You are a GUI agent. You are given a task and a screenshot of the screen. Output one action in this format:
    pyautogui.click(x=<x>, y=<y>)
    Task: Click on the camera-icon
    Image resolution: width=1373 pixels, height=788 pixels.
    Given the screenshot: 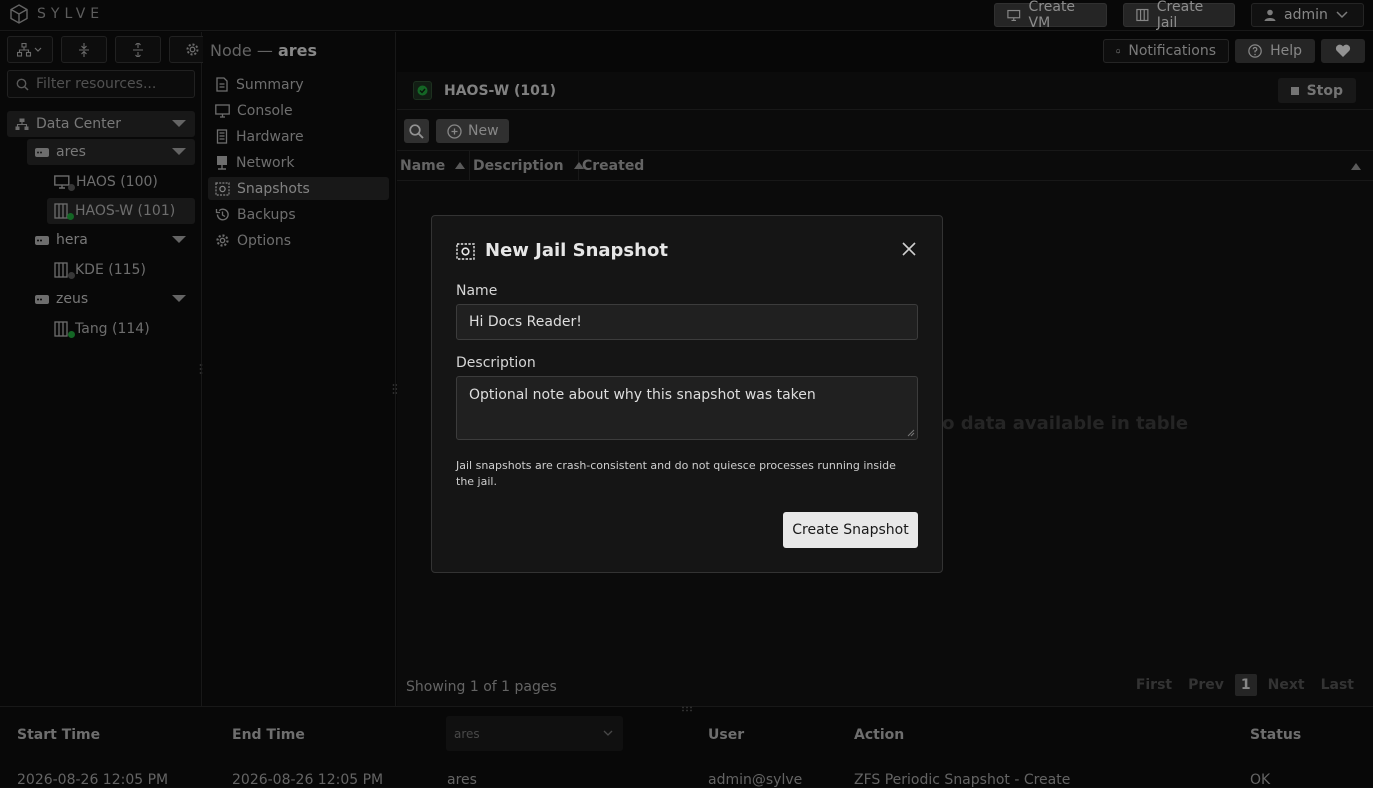 What is the action you would take?
    pyautogui.click(x=465, y=251)
    